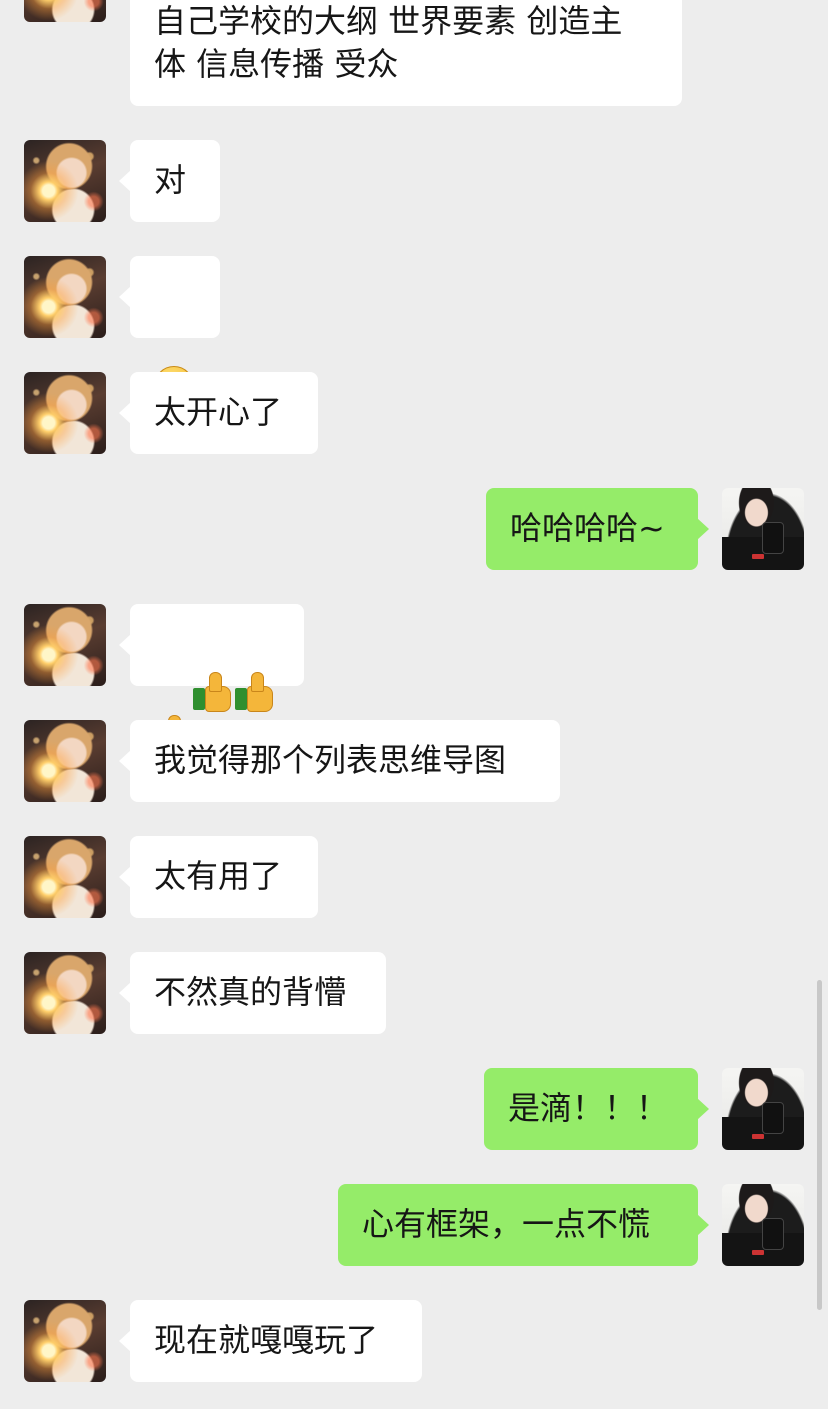  I want to click on scrollbar, so click(819, 1145).